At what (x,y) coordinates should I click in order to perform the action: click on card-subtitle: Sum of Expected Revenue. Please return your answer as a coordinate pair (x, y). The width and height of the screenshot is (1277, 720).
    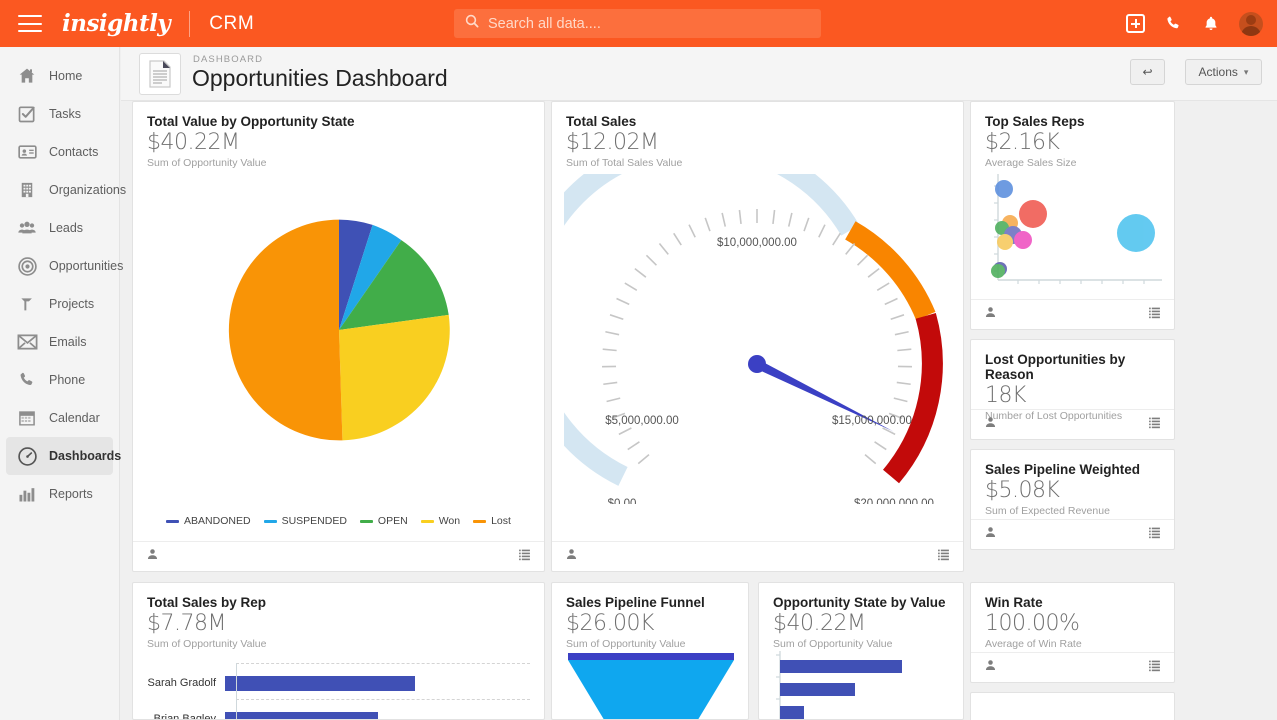
    Looking at the image, I should click on (1047, 511).